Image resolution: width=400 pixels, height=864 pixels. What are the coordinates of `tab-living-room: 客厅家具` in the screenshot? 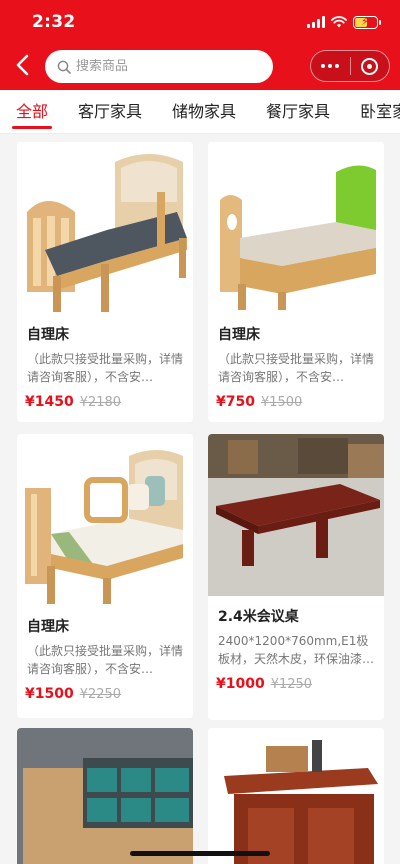 It's located at (110, 111).